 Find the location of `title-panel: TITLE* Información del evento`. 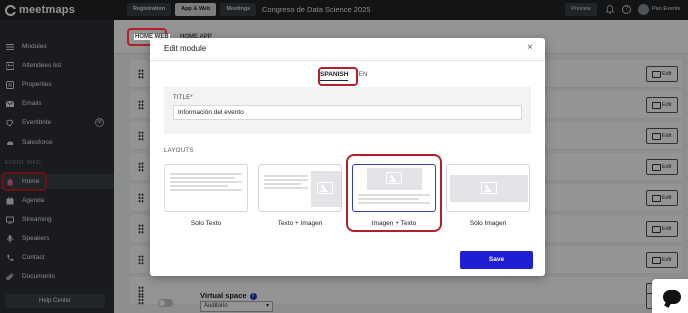

title-panel: TITLE* Información del evento is located at coordinates (347, 110).